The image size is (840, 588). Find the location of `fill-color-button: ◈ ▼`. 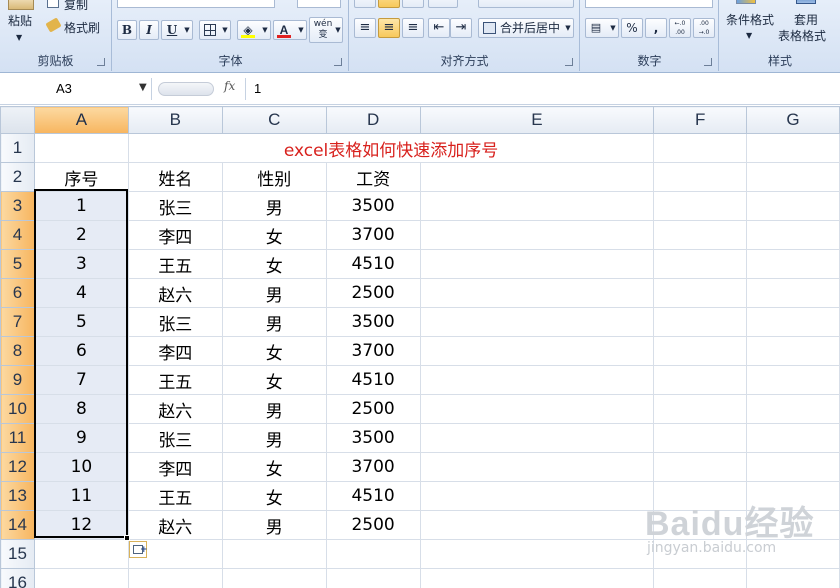

fill-color-button: ◈ ▼ is located at coordinates (254, 30).